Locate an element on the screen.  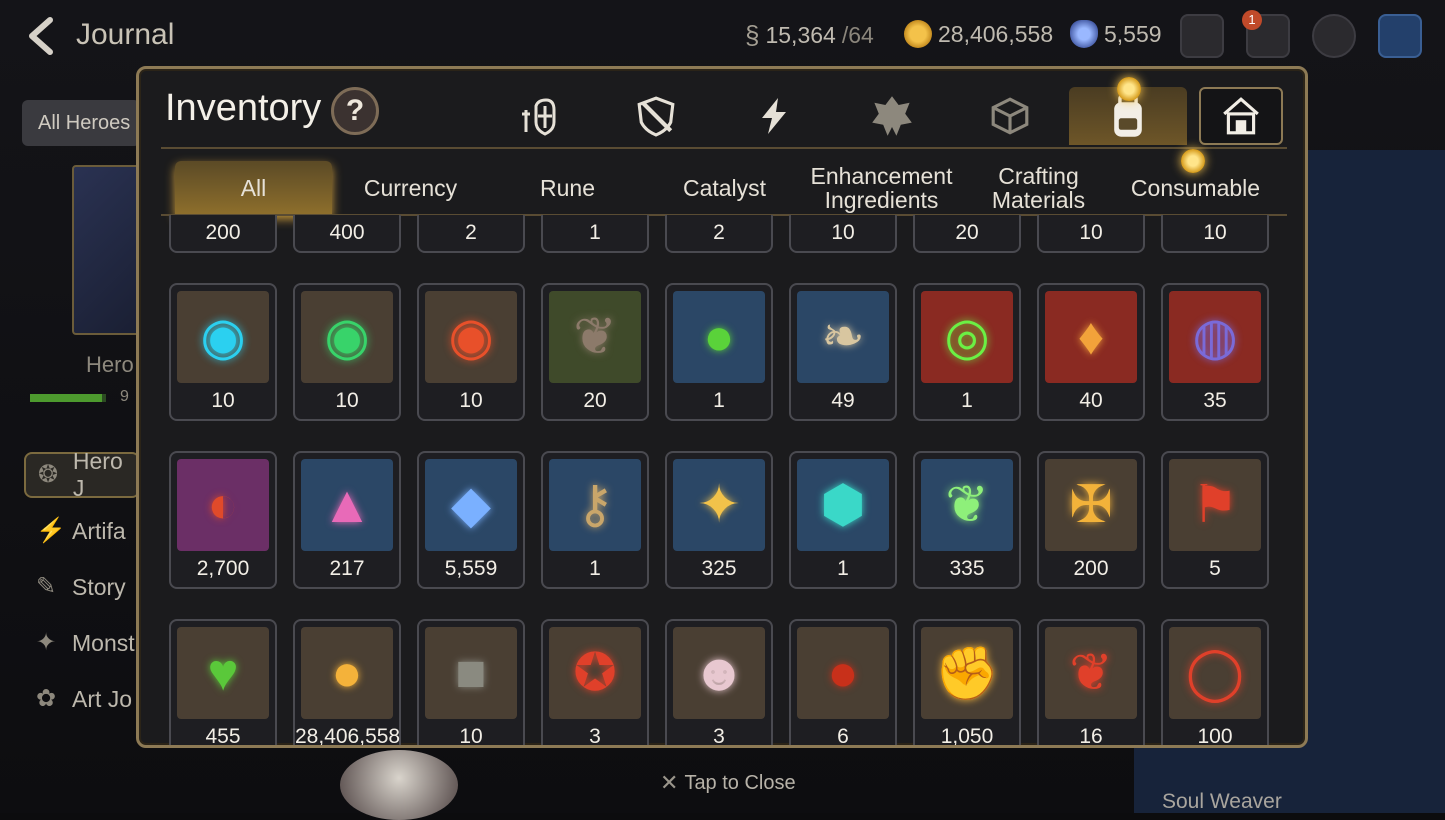
lightning-icon: ⚡ is located at coordinates (50, 531).